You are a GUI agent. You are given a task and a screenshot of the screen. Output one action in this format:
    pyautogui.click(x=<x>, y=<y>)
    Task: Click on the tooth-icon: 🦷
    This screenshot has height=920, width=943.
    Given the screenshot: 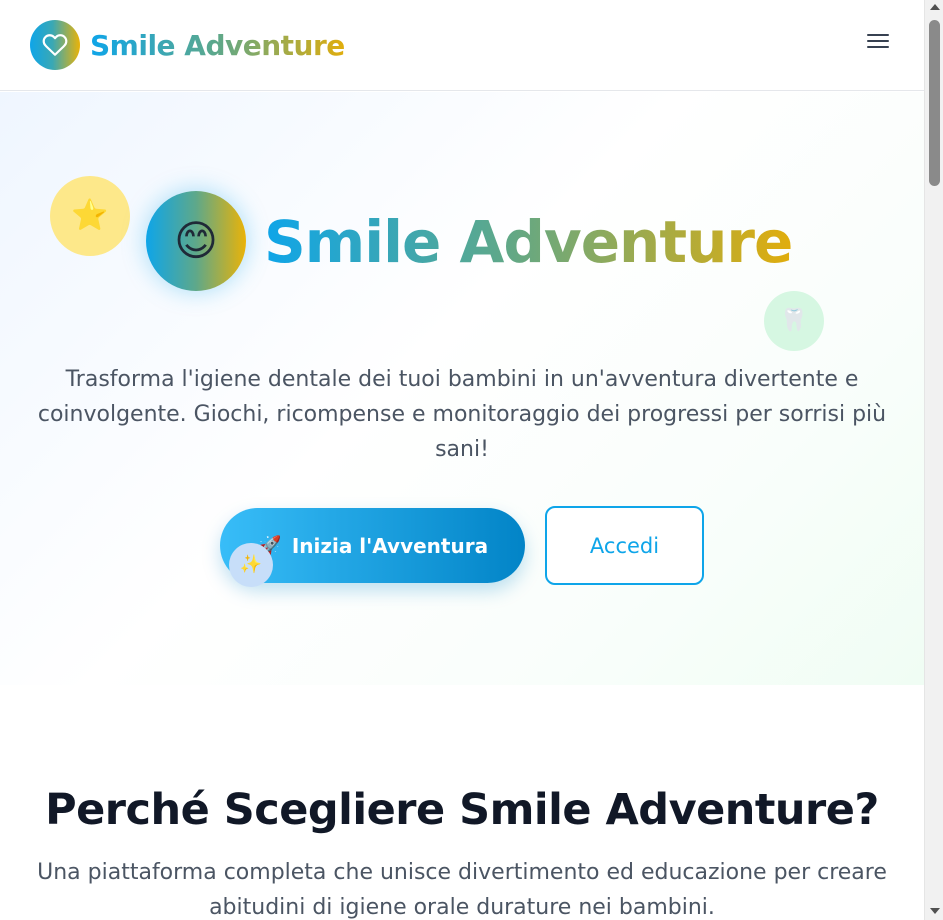 What is the action you would take?
    pyautogui.click(x=794, y=321)
    